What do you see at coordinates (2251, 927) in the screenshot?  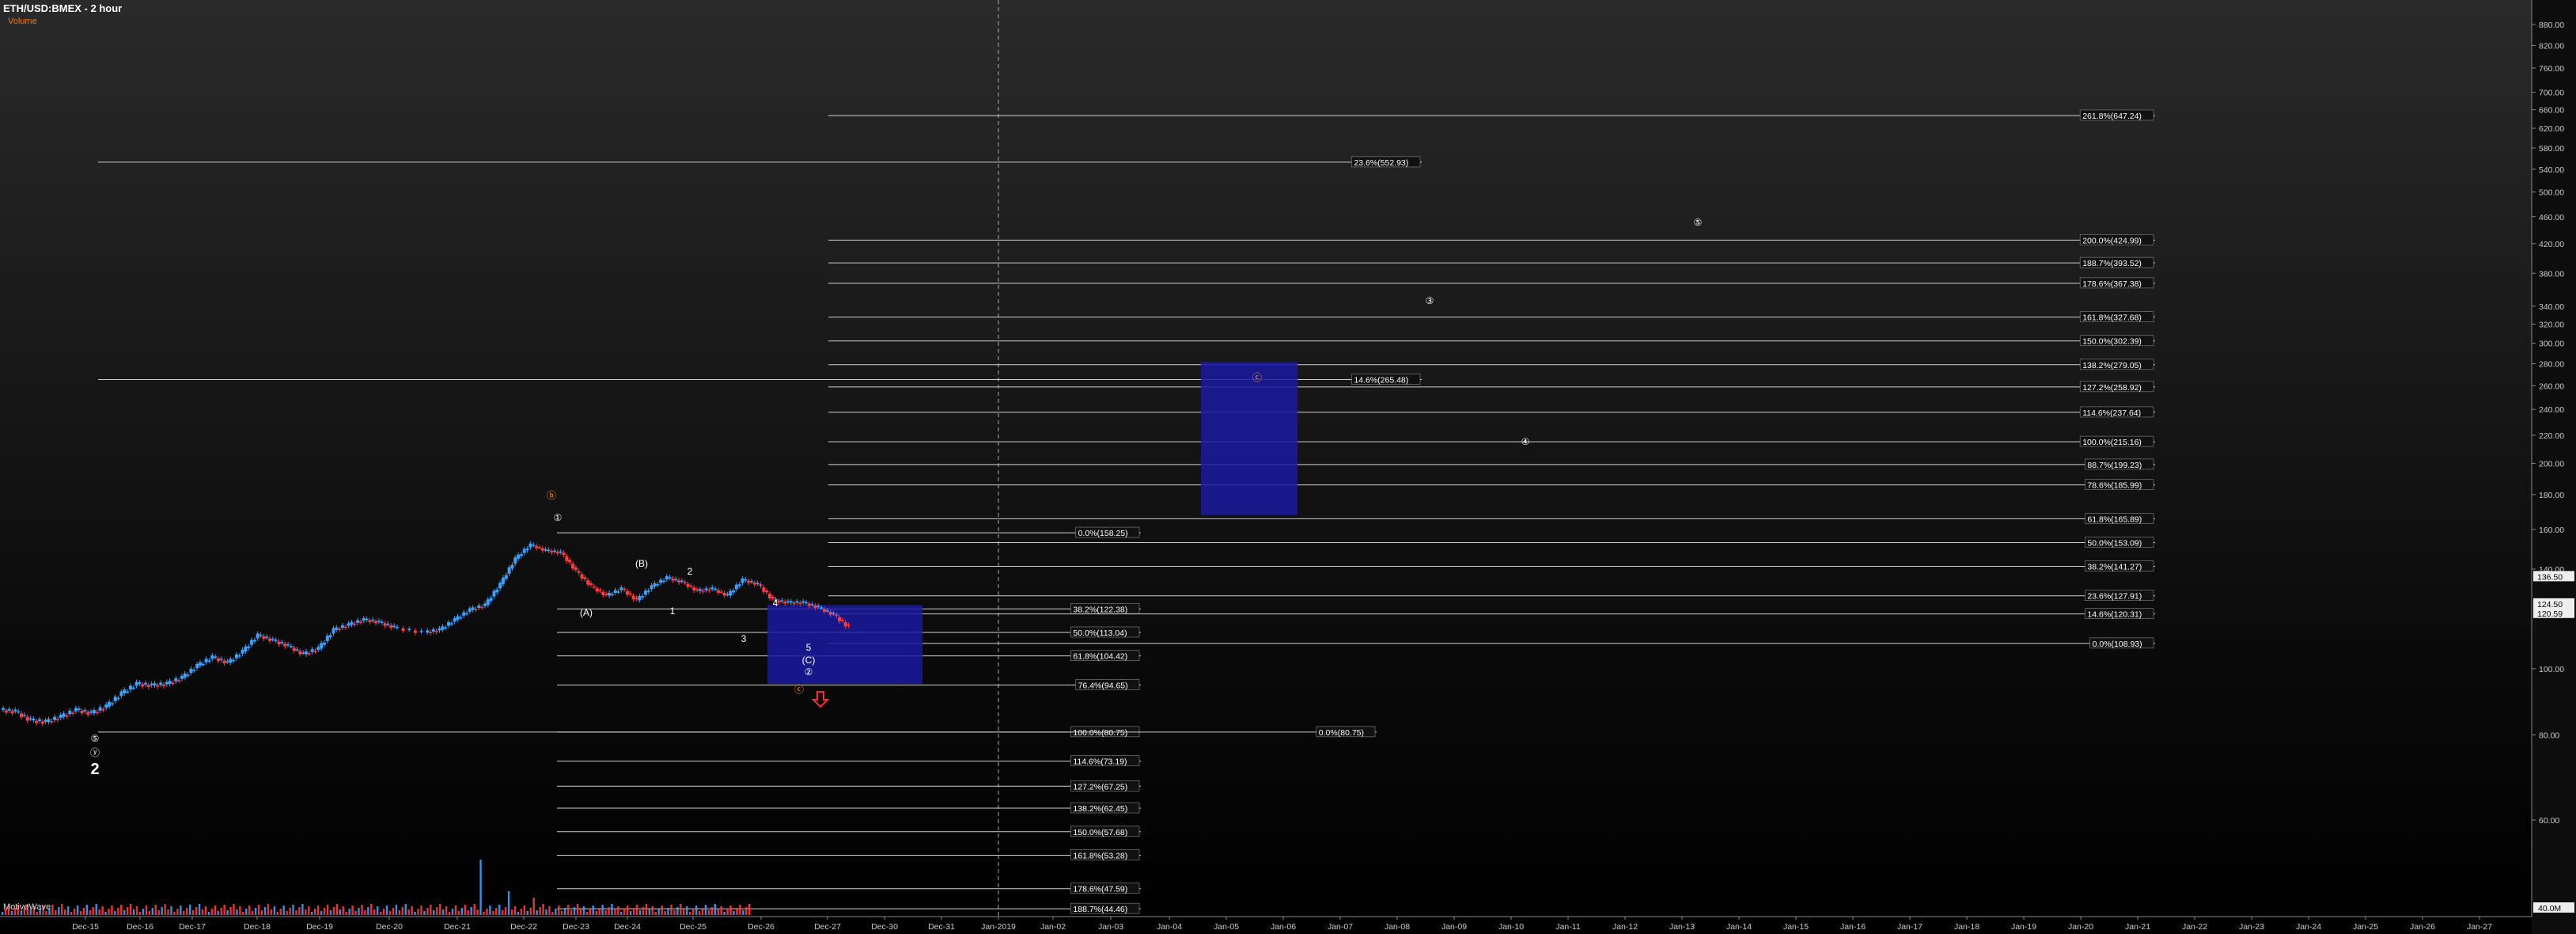 I see `time-tick-label: Jan-23` at bounding box center [2251, 927].